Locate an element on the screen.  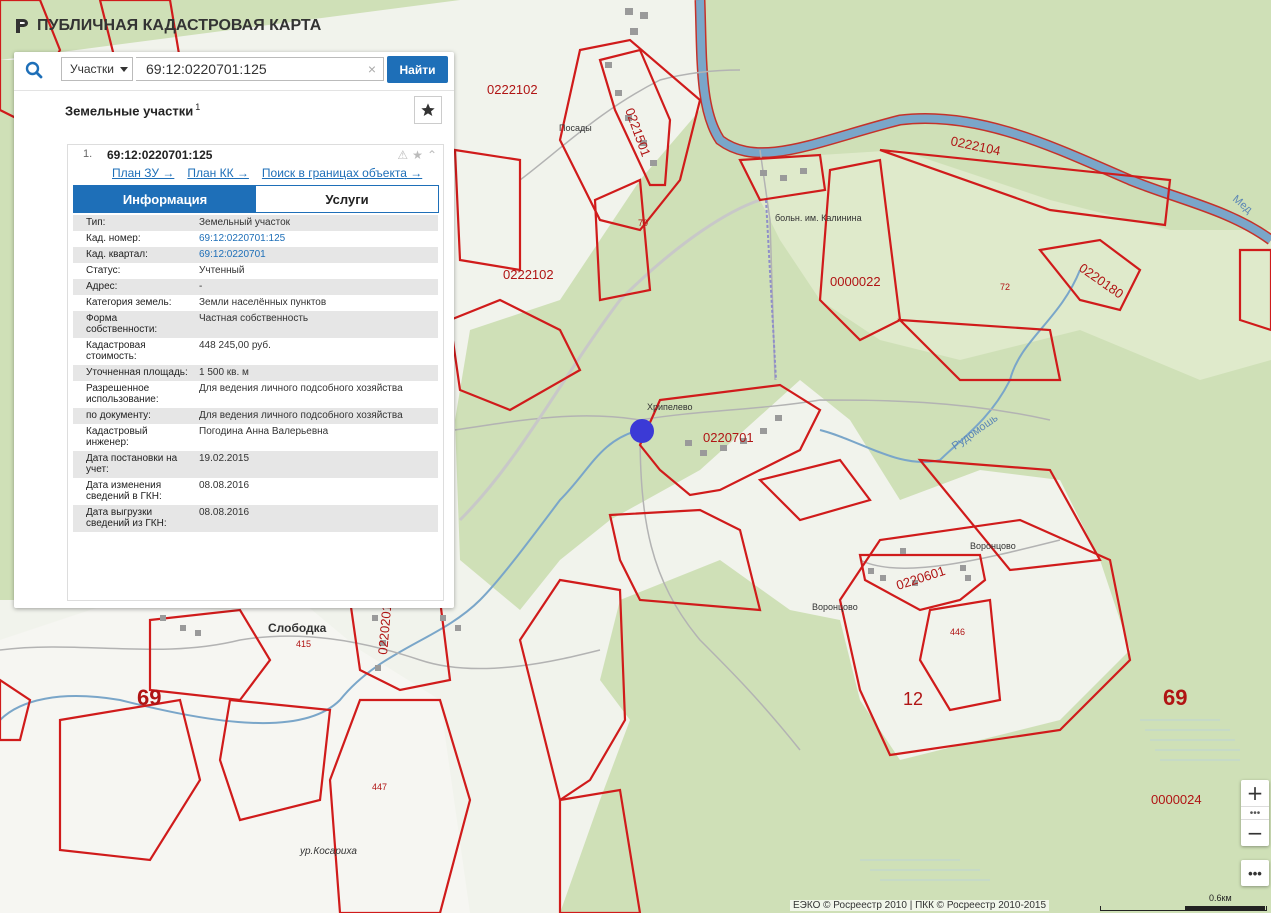
result-tabs: Информация Услуги is located at coordinates (256, 199).